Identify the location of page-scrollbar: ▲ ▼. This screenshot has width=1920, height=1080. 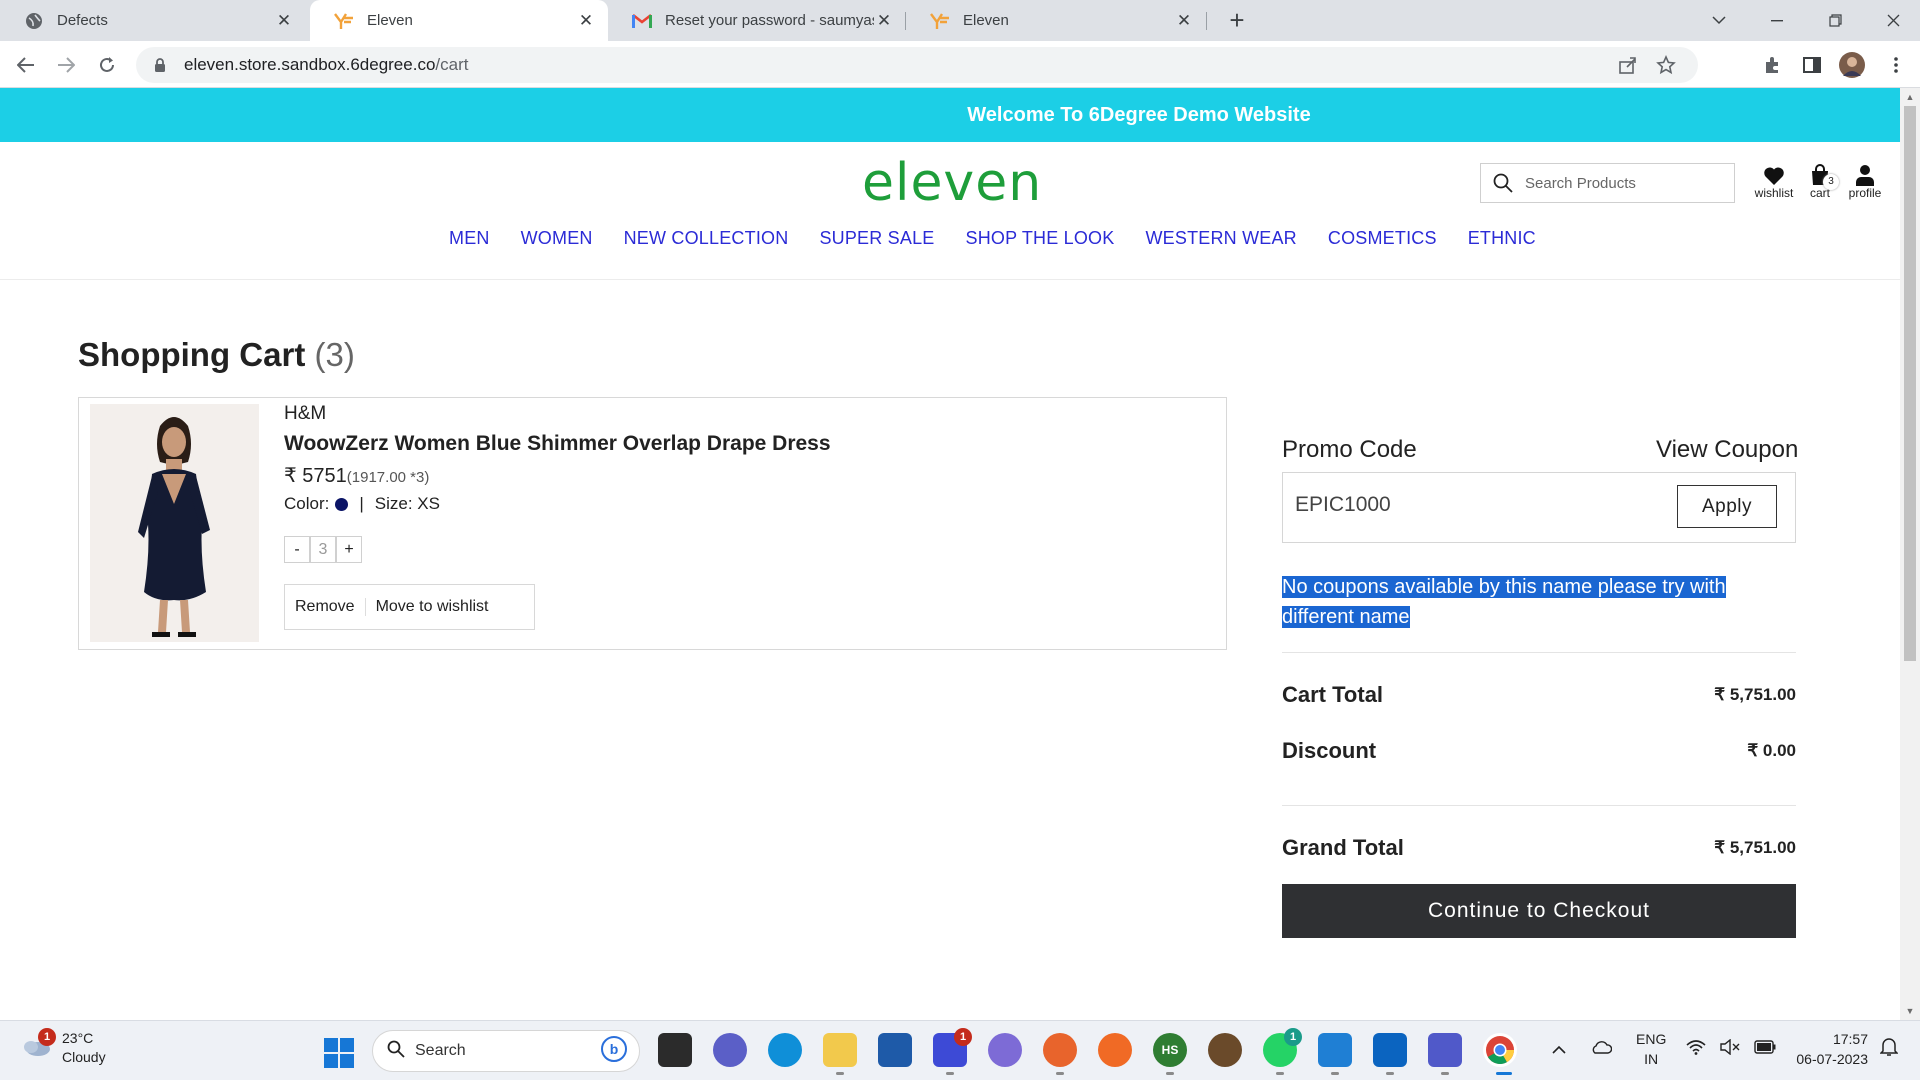
(1910, 554).